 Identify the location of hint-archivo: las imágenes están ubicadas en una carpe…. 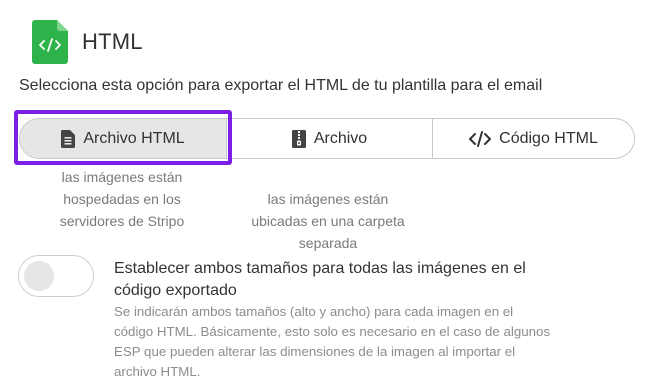
(328, 221).